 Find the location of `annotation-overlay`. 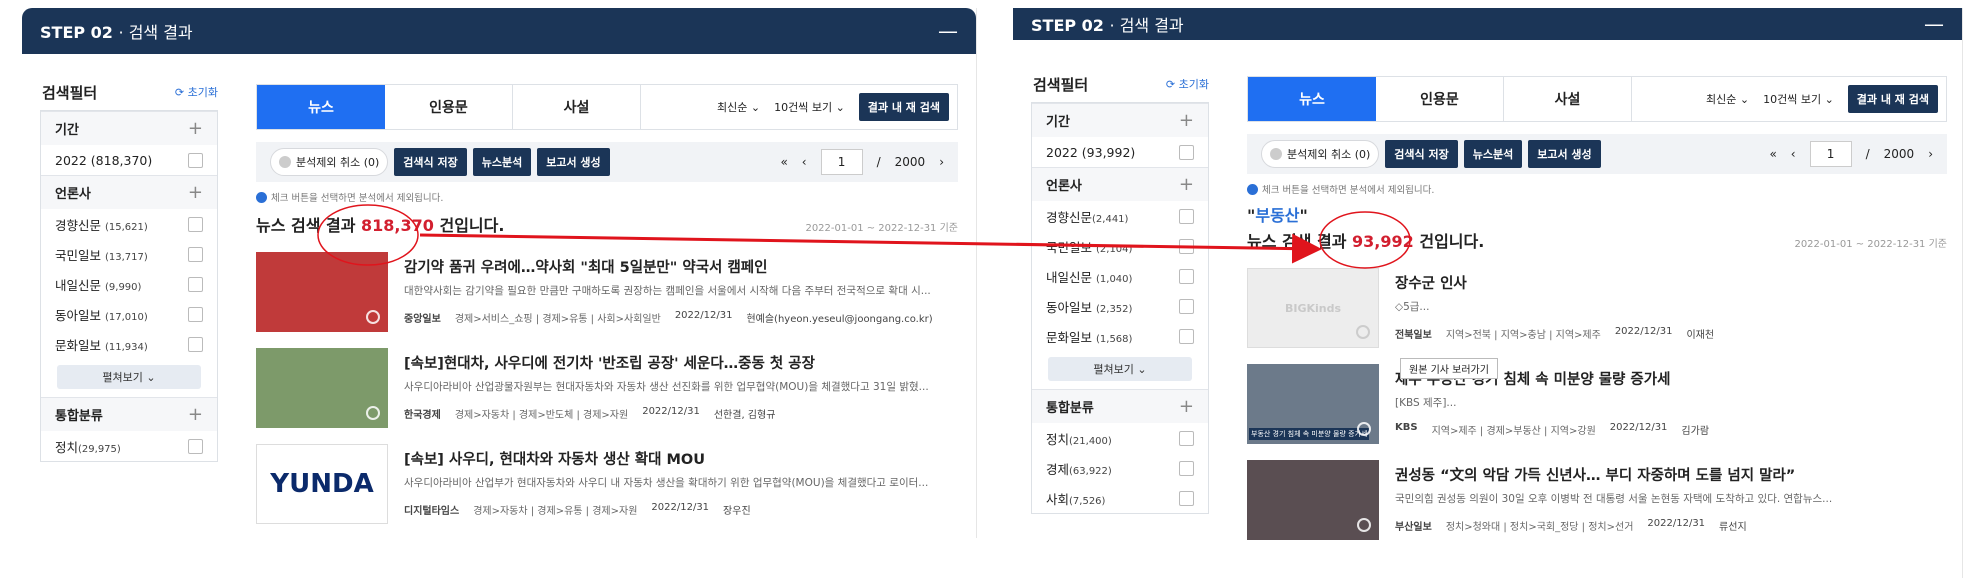

annotation-overlay is located at coordinates (864, 236).